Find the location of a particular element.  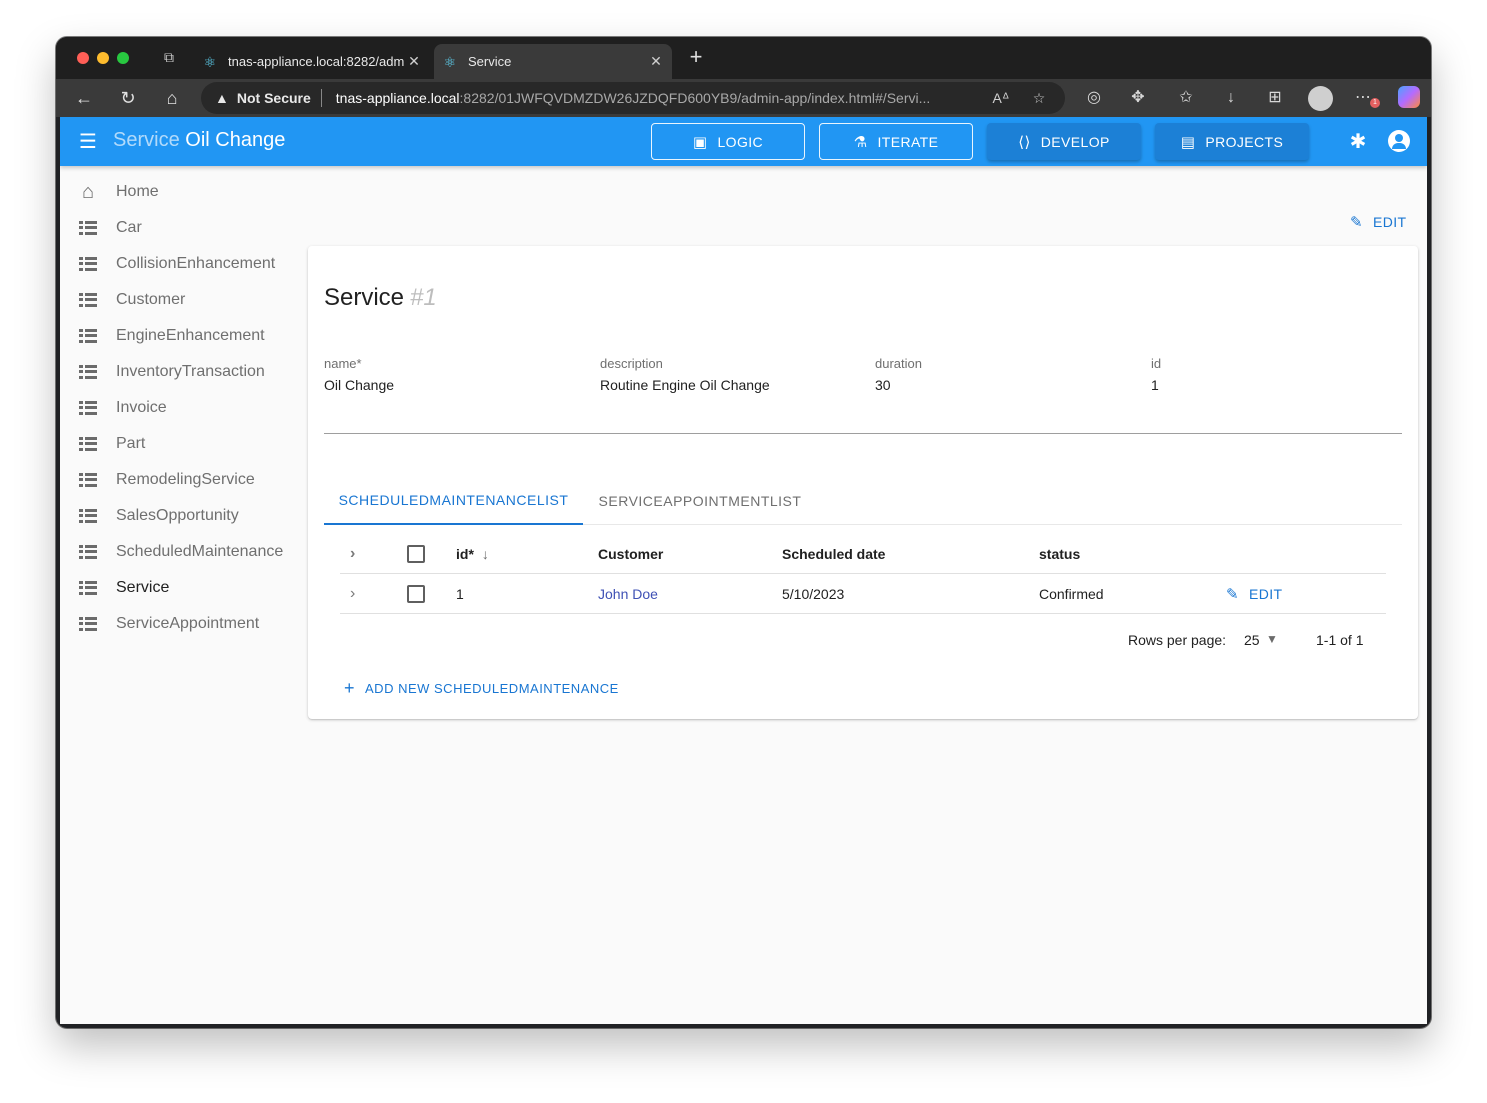

sidebar-item-label: Car is located at coordinates (129, 227).